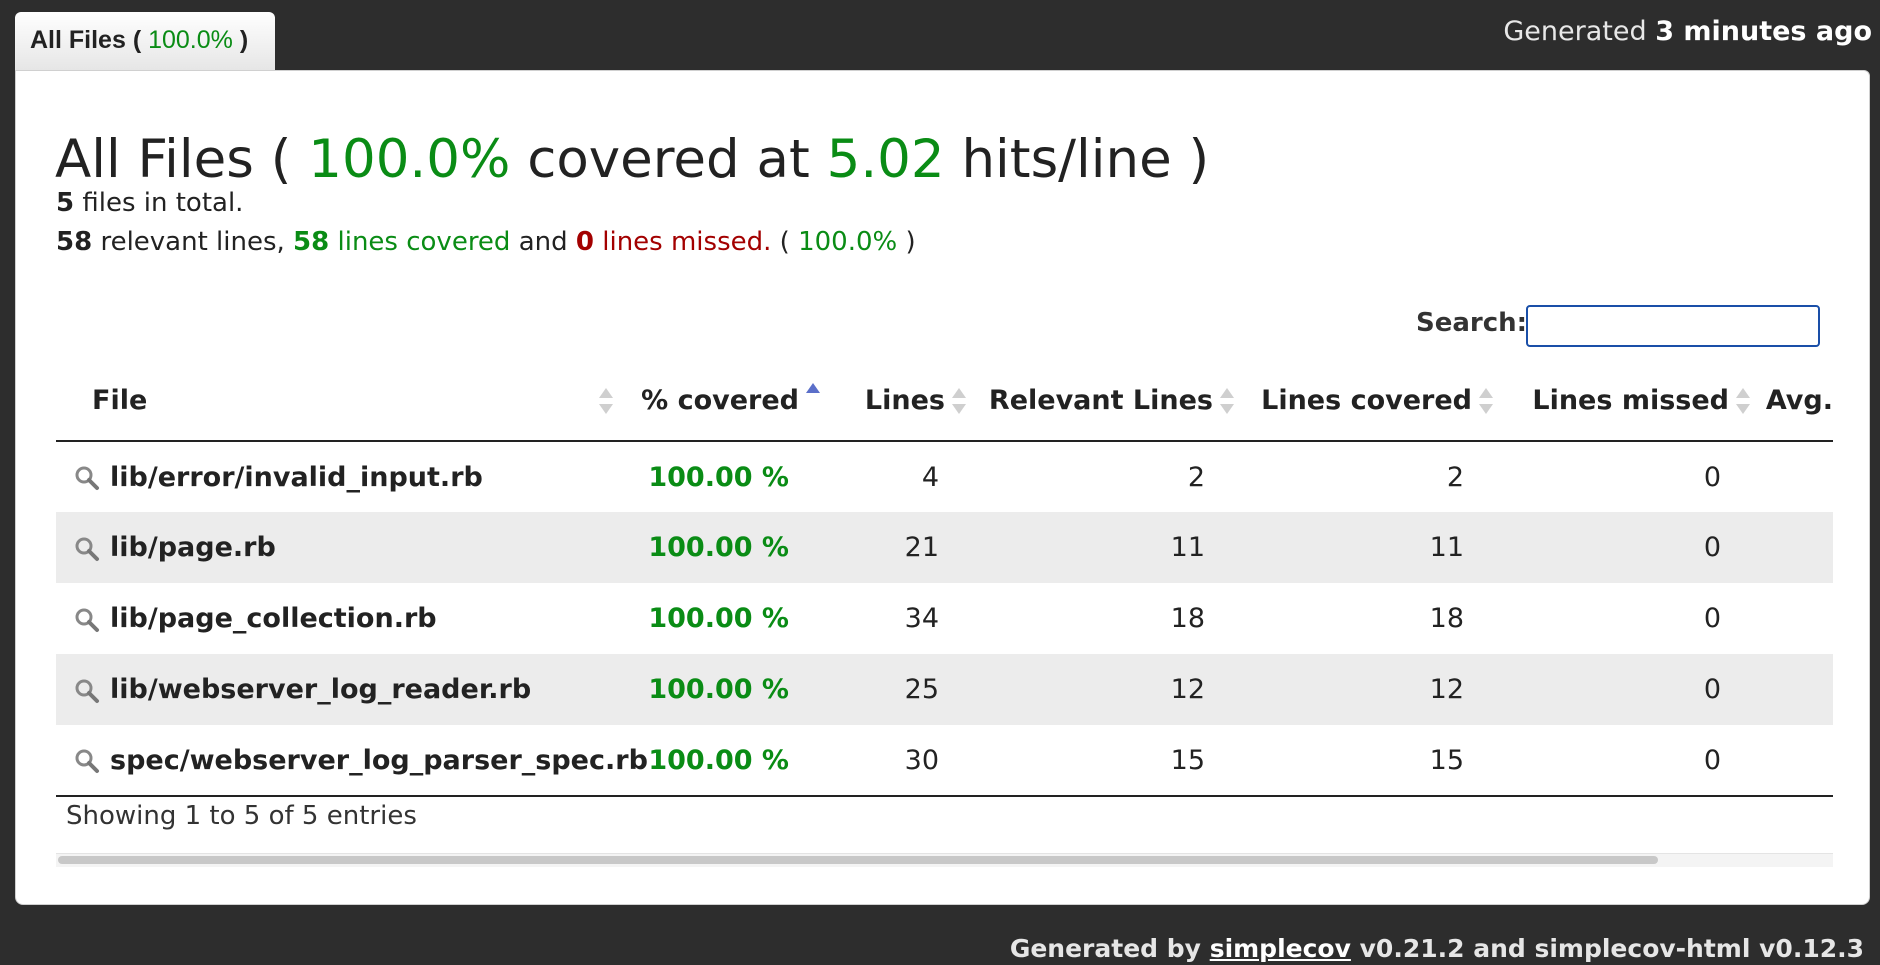 This screenshot has height=965, width=1880. I want to click on relevant-lines-cell: 2, so click(1196, 477).